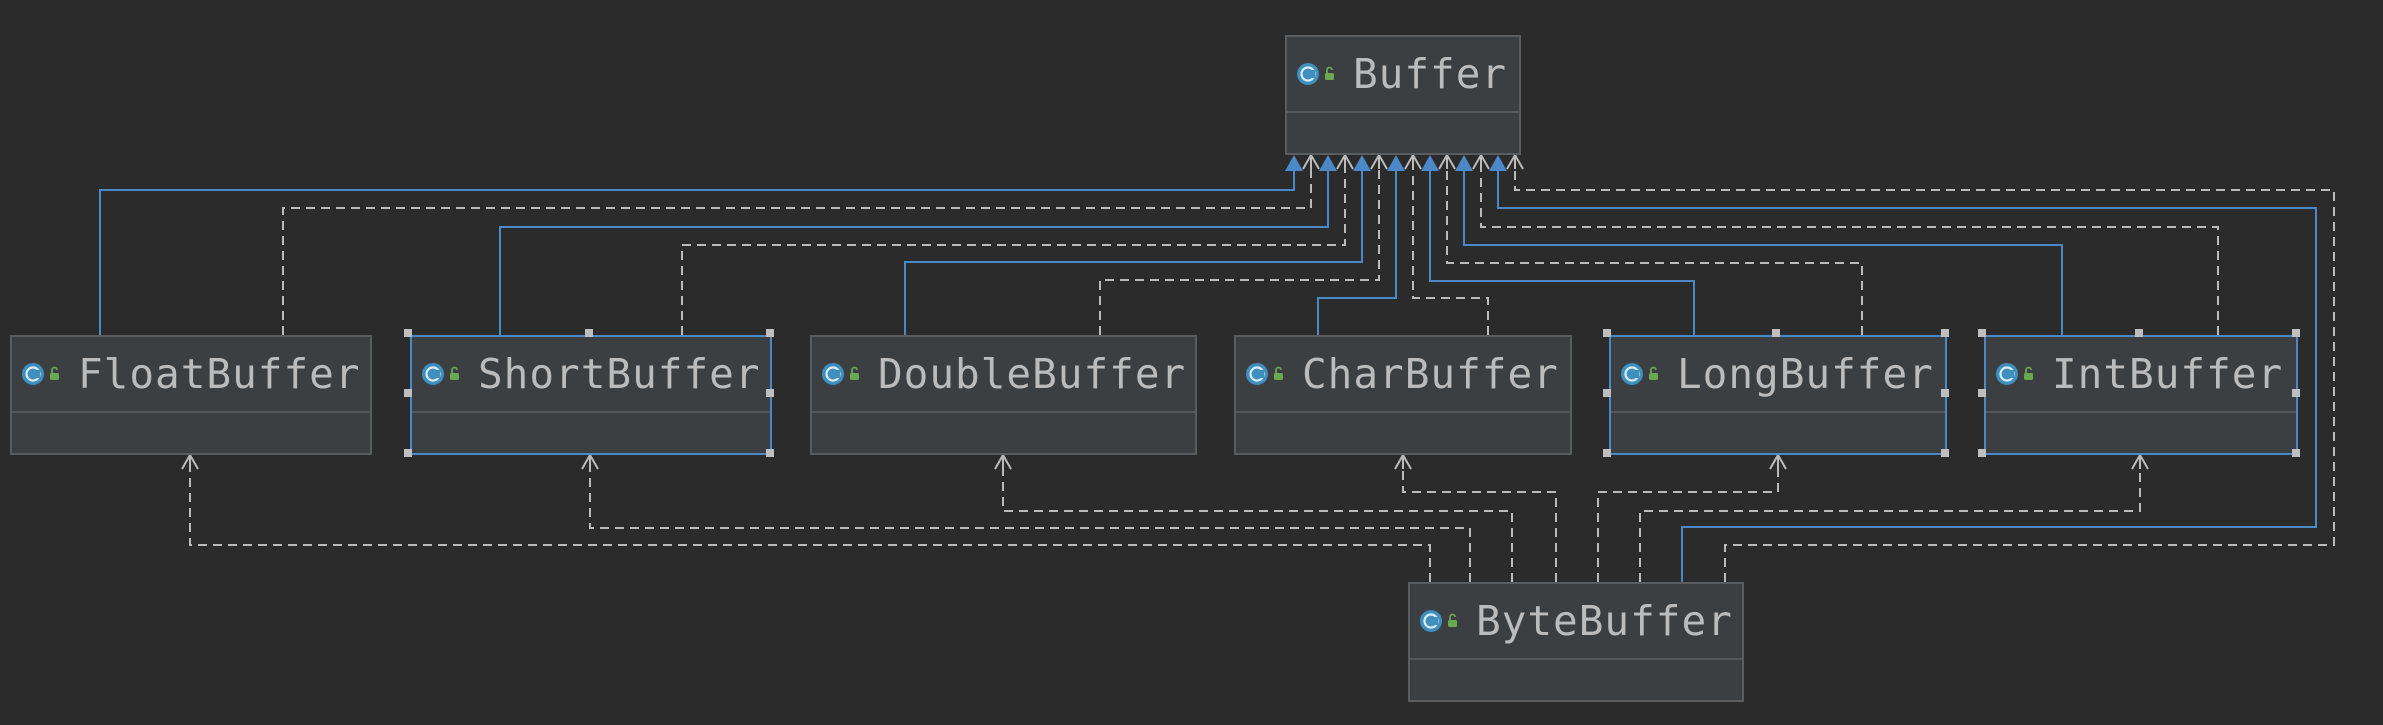  What do you see at coordinates (1805, 374) in the screenshot?
I see `class-name: LongBuffer` at bounding box center [1805, 374].